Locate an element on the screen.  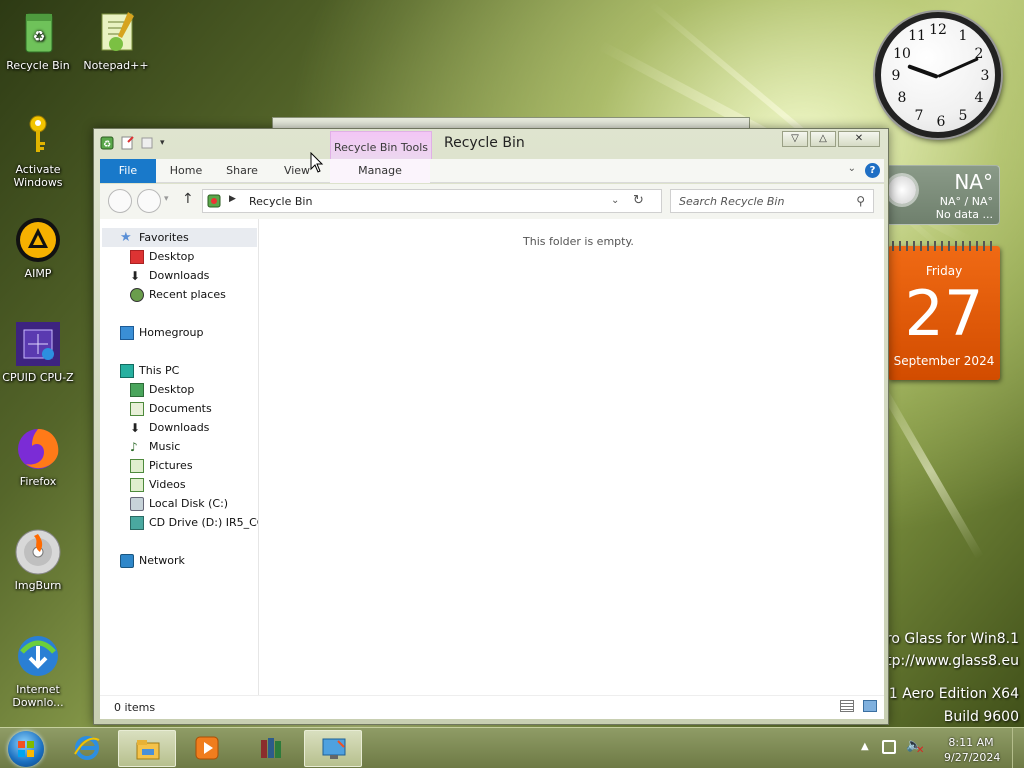
search-box: Search Recycle Bin ⚲ is located at coordinates (772, 201).